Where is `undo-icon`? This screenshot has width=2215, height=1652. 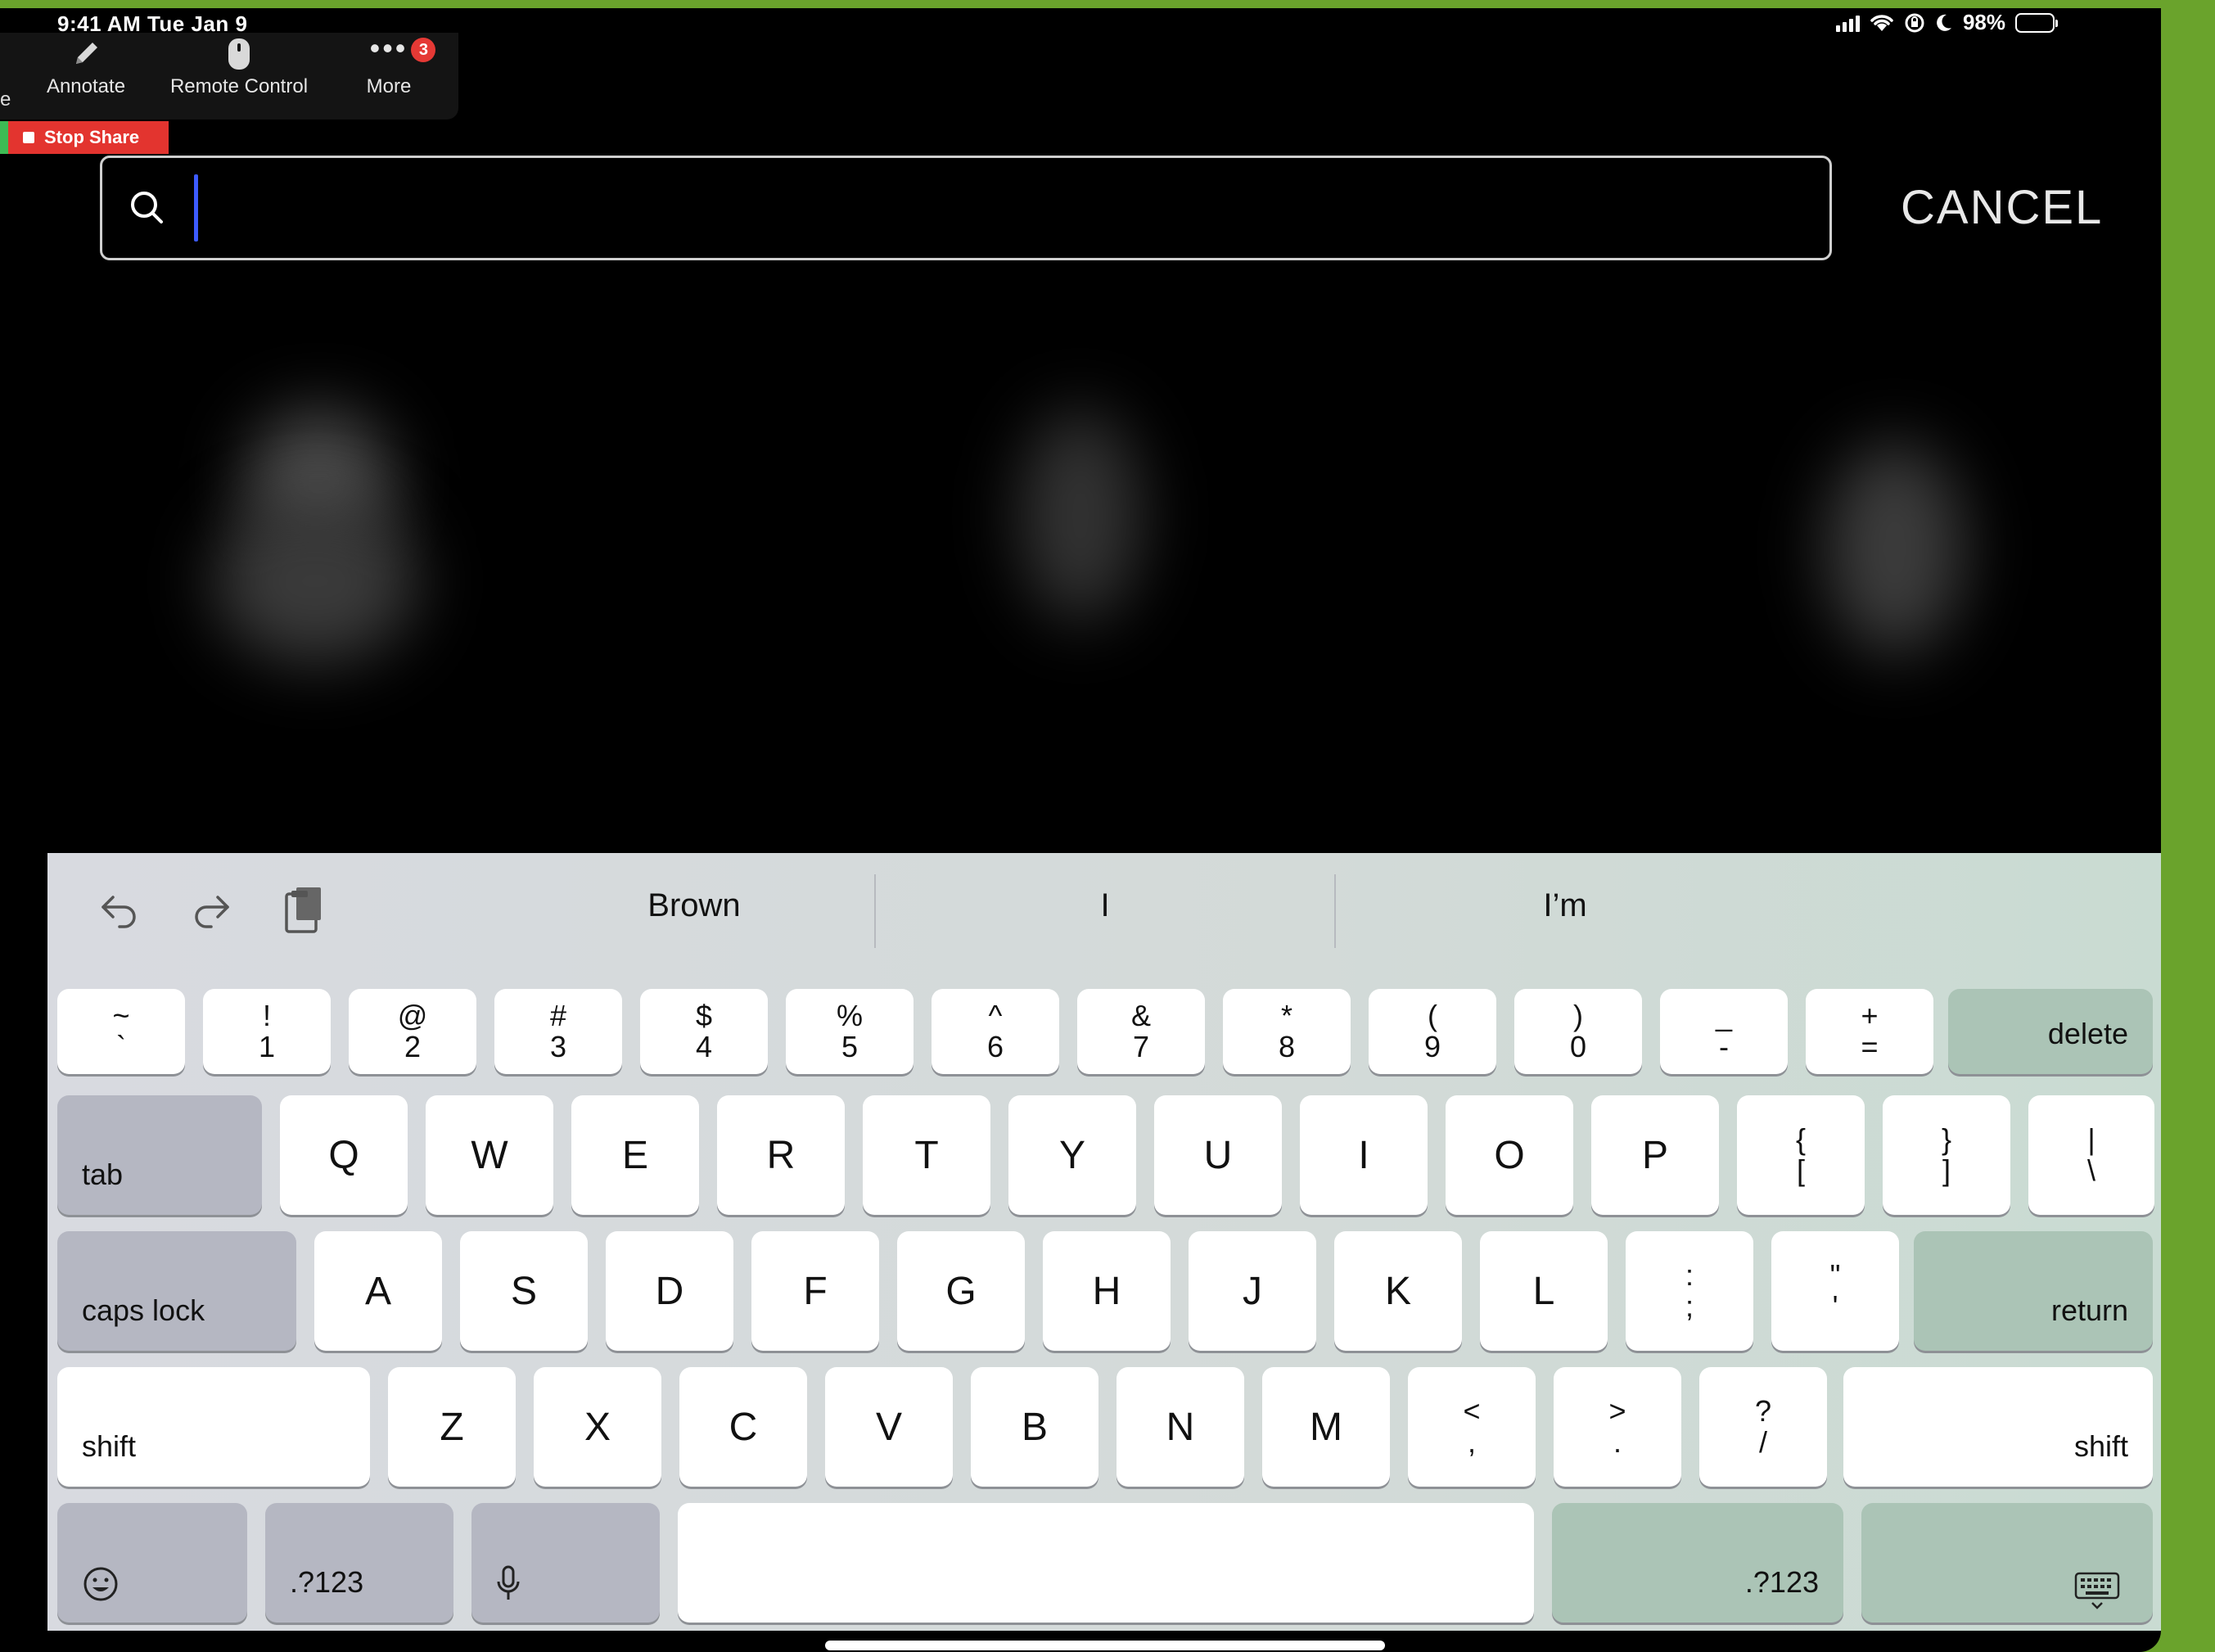
undo-icon is located at coordinates (119, 910).